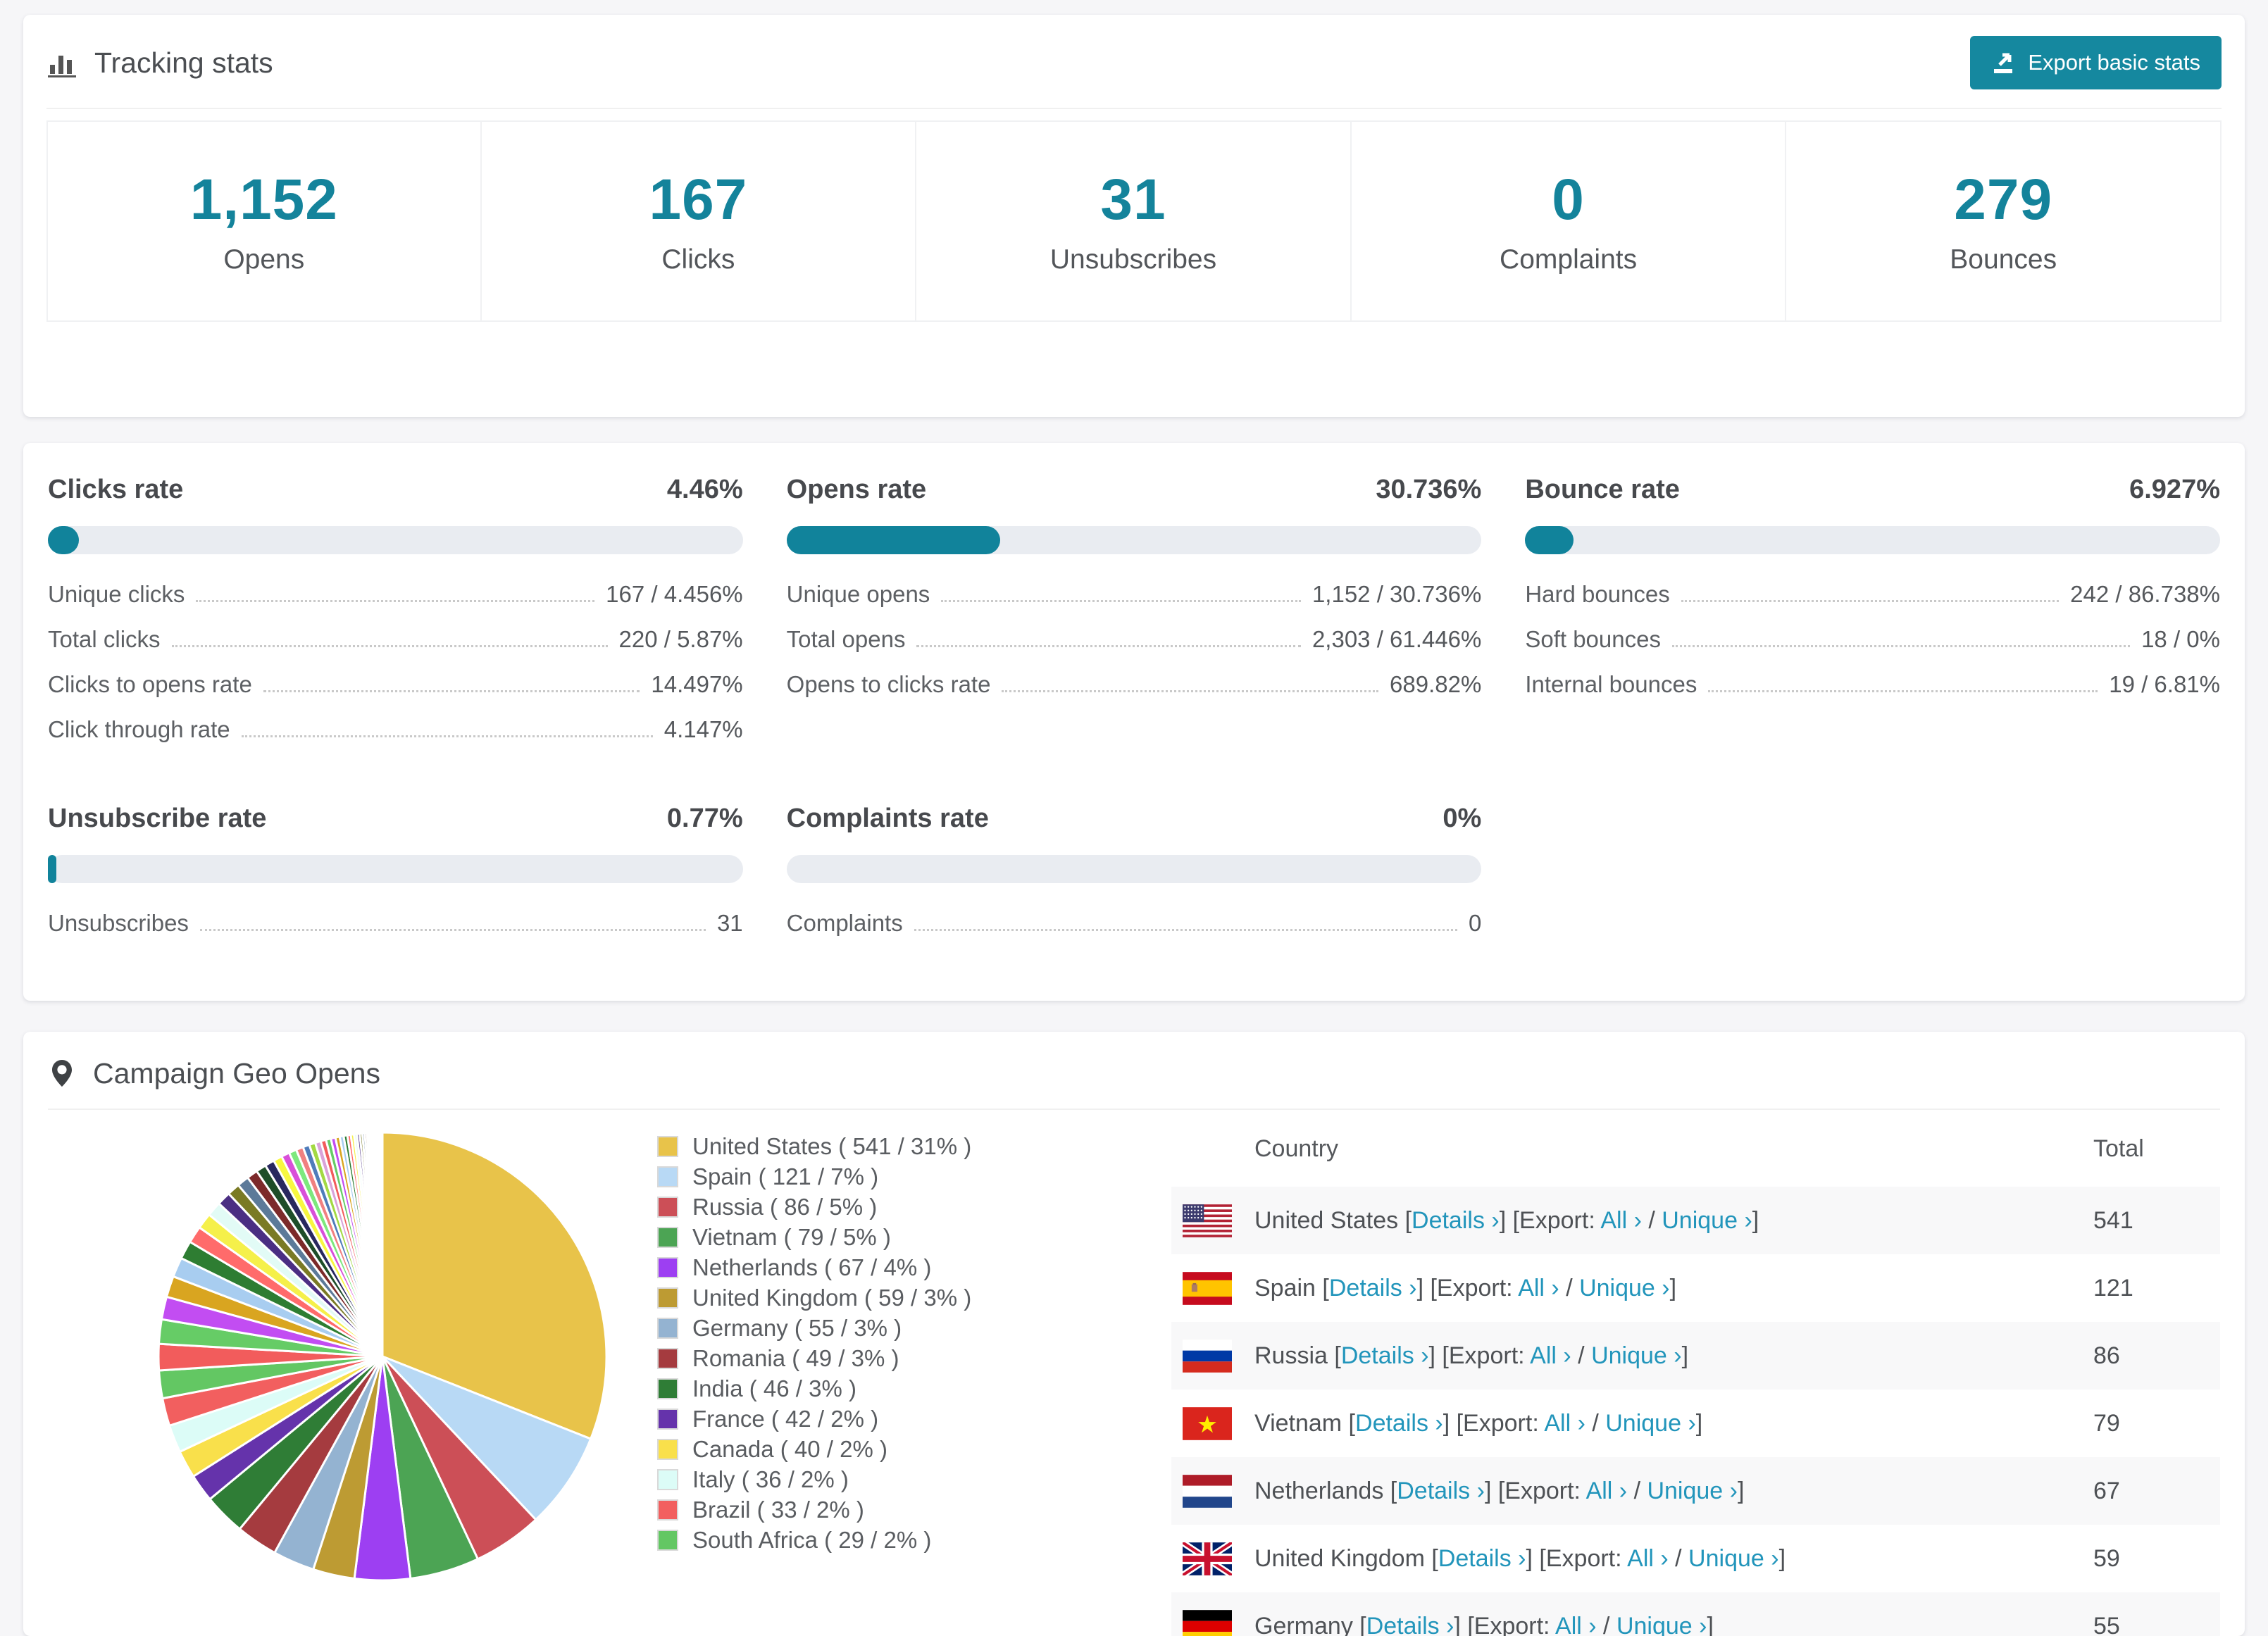  I want to click on stat-row-label: Internal bounces, so click(1611, 684).